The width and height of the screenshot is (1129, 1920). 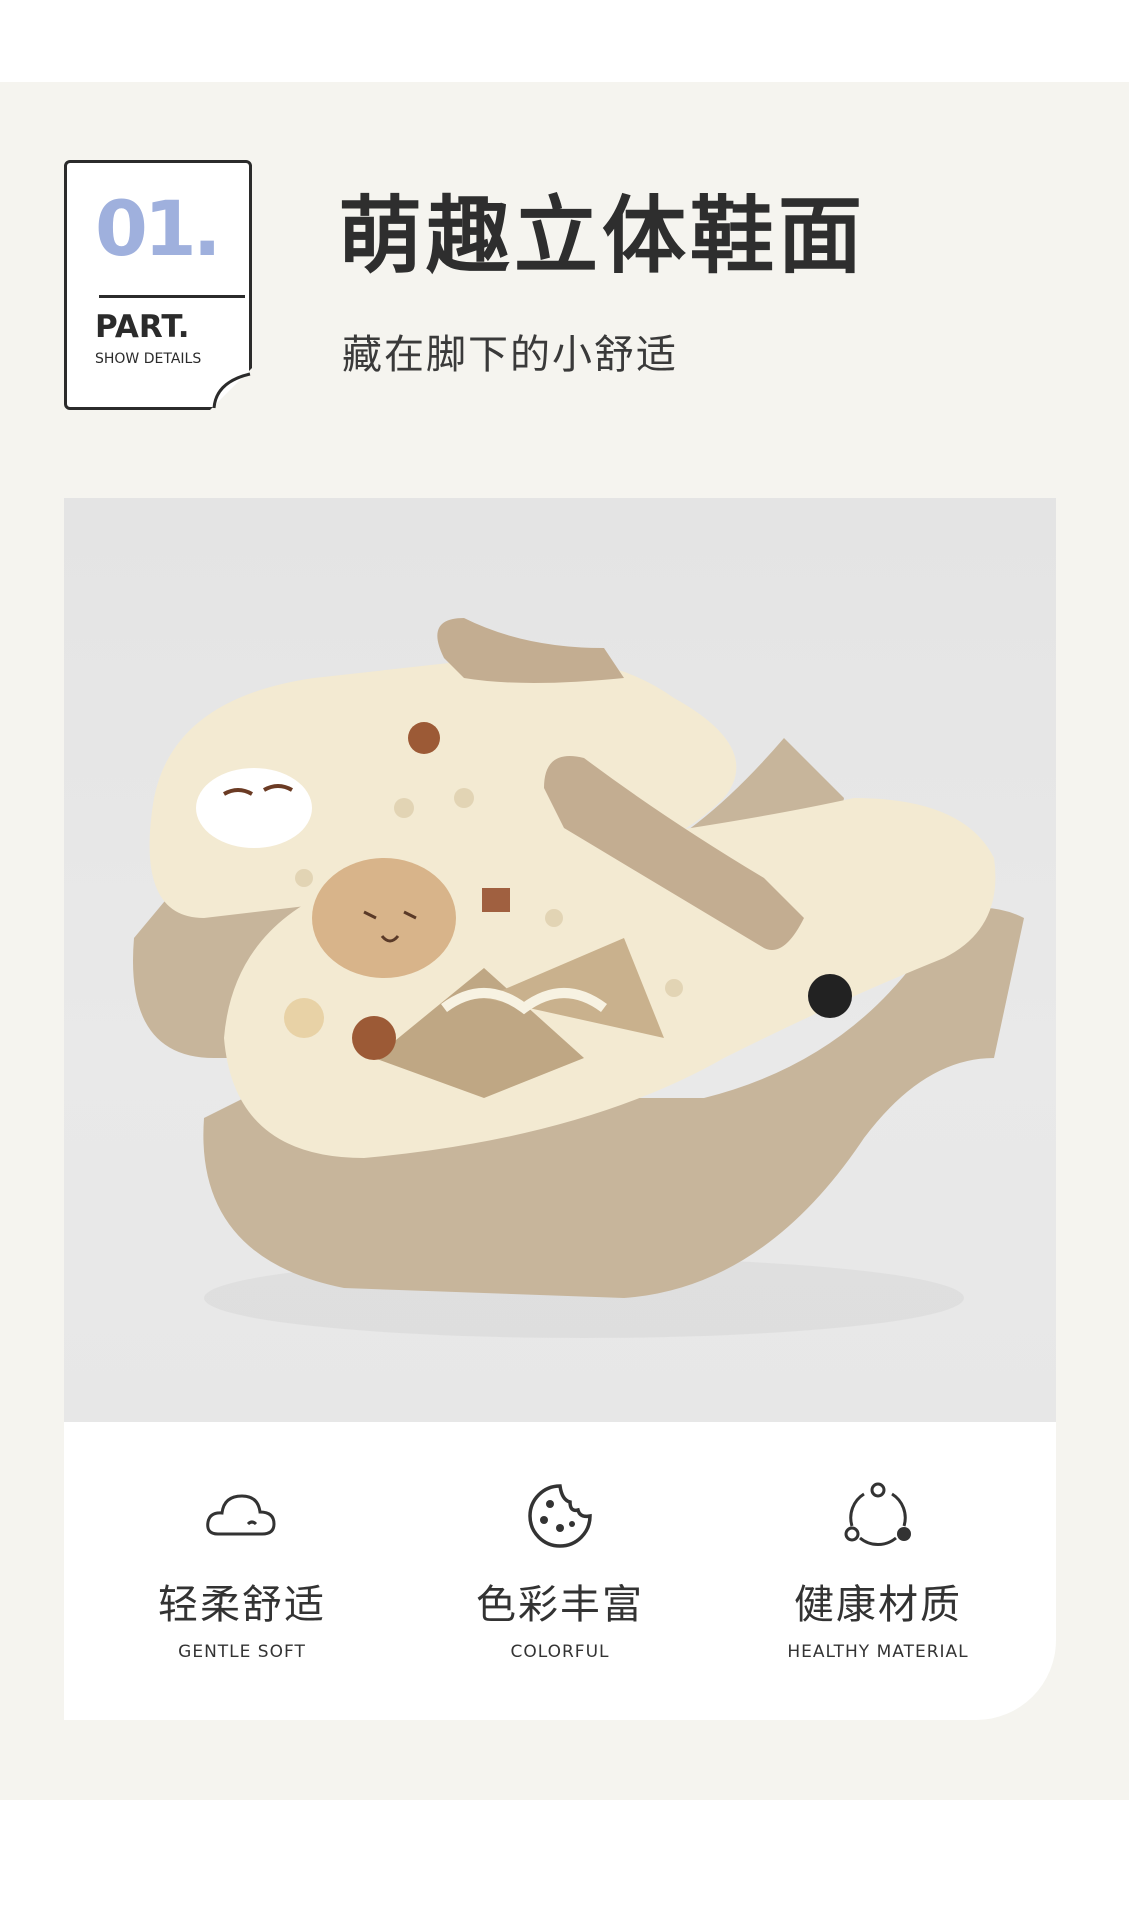 What do you see at coordinates (142, 327) in the screenshot?
I see `part-label: PART.` at bounding box center [142, 327].